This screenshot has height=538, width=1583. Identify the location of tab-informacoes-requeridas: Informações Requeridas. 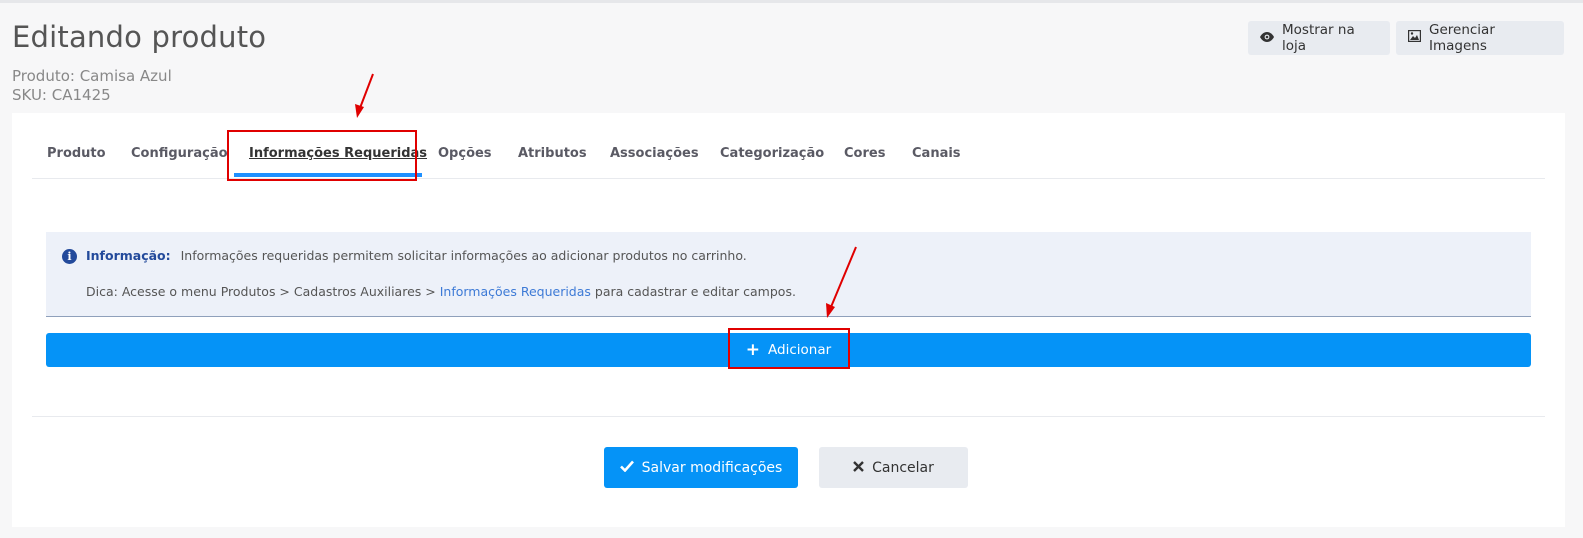
(338, 153).